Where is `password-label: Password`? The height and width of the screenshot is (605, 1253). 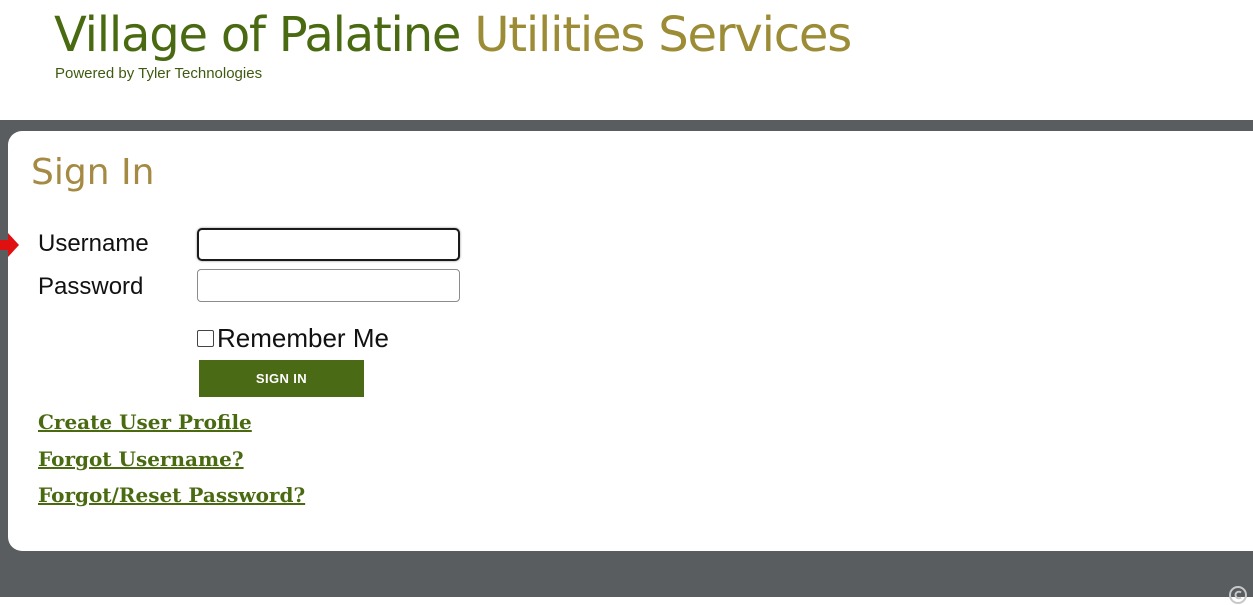
password-label: Password is located at coordinates (91, 286).